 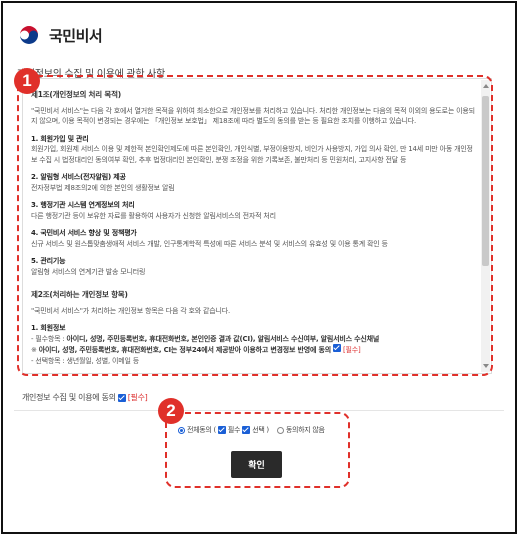 What do you see at coordinates (352, 350) in the screenshot?
I see `note-required-tag: [필수]` at bounding box center [352, 350].